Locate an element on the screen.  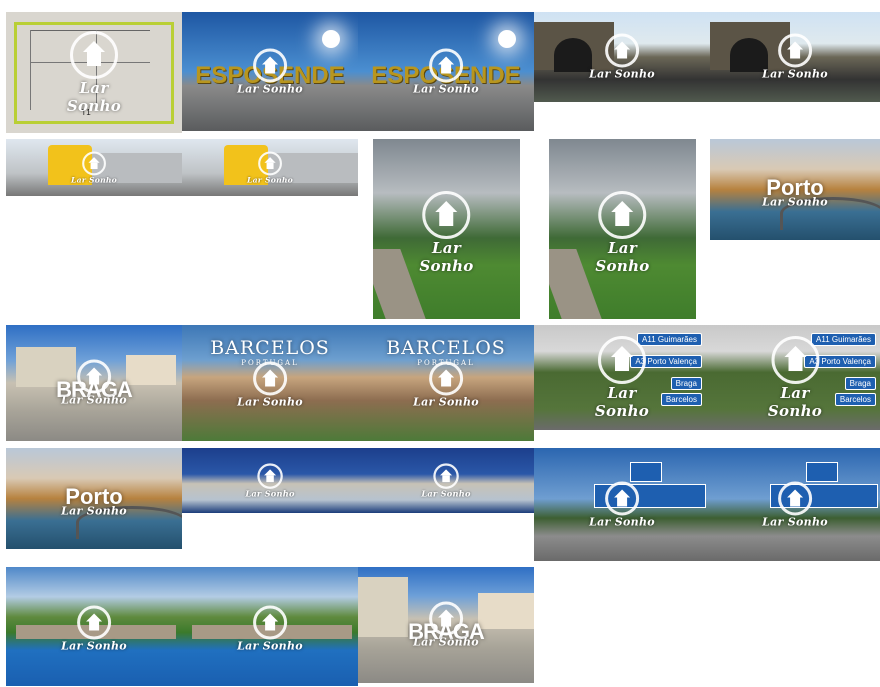
photo-tile-park-2: Lar Sonho is located at coordinates (622, 229).